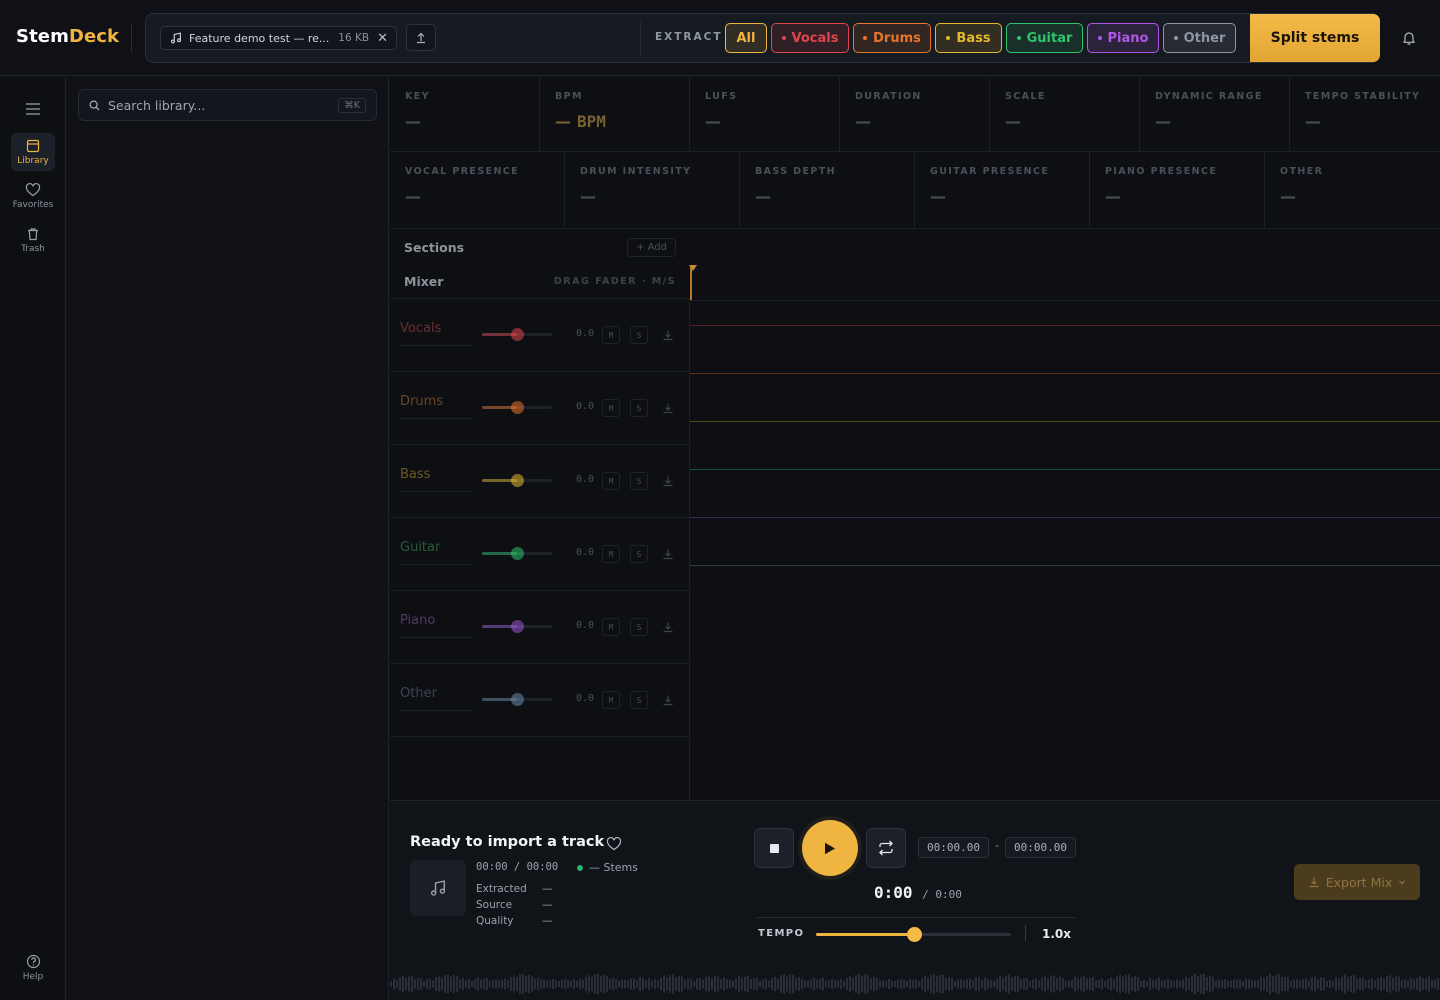  I want to click on stem-button-bass: Bass, so click(968, 38).